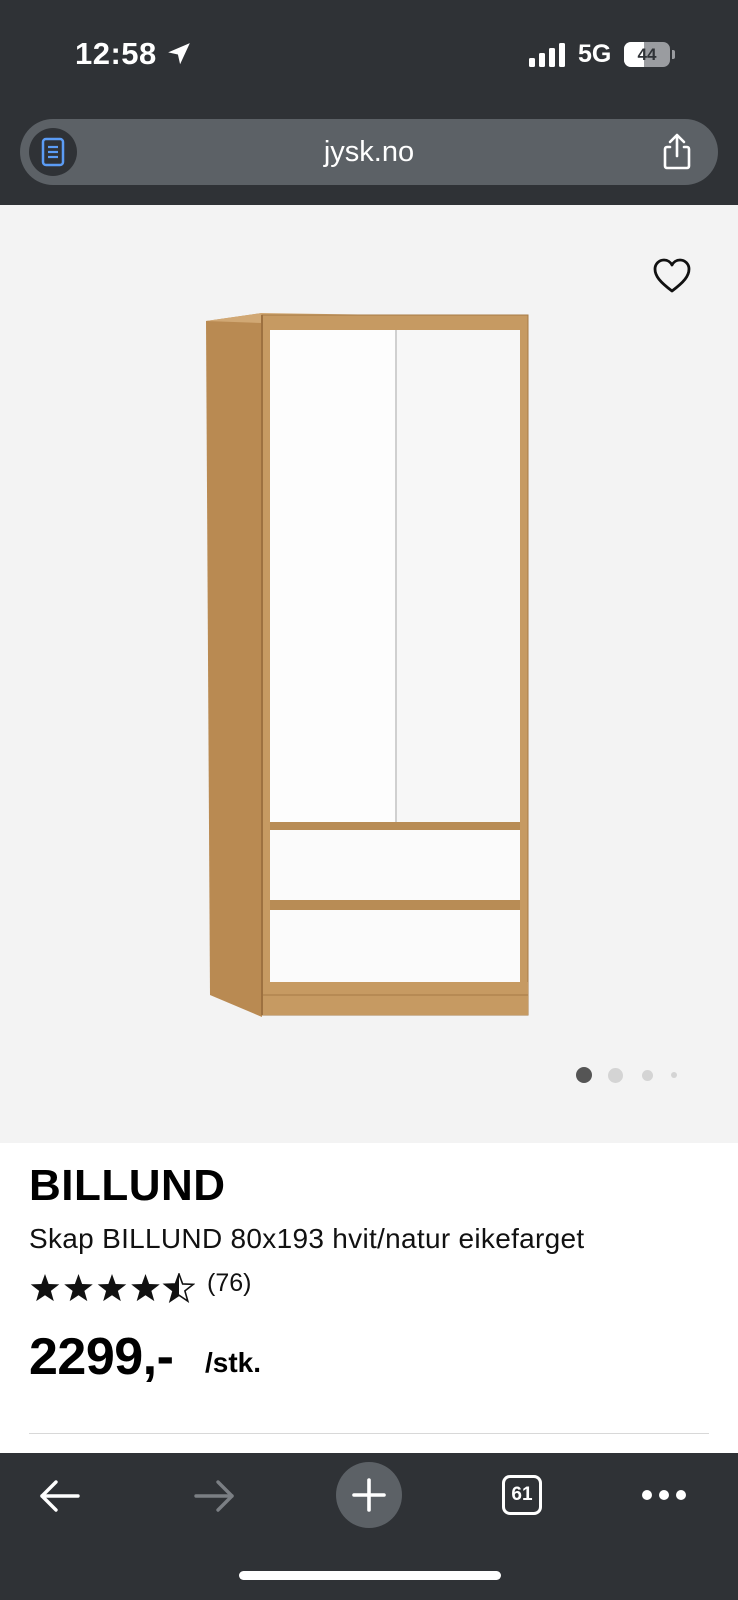 Image resolution: width=738 pixels, height=1600 pixels. I want to click on back-arrow-icon, so click(60, 1496).